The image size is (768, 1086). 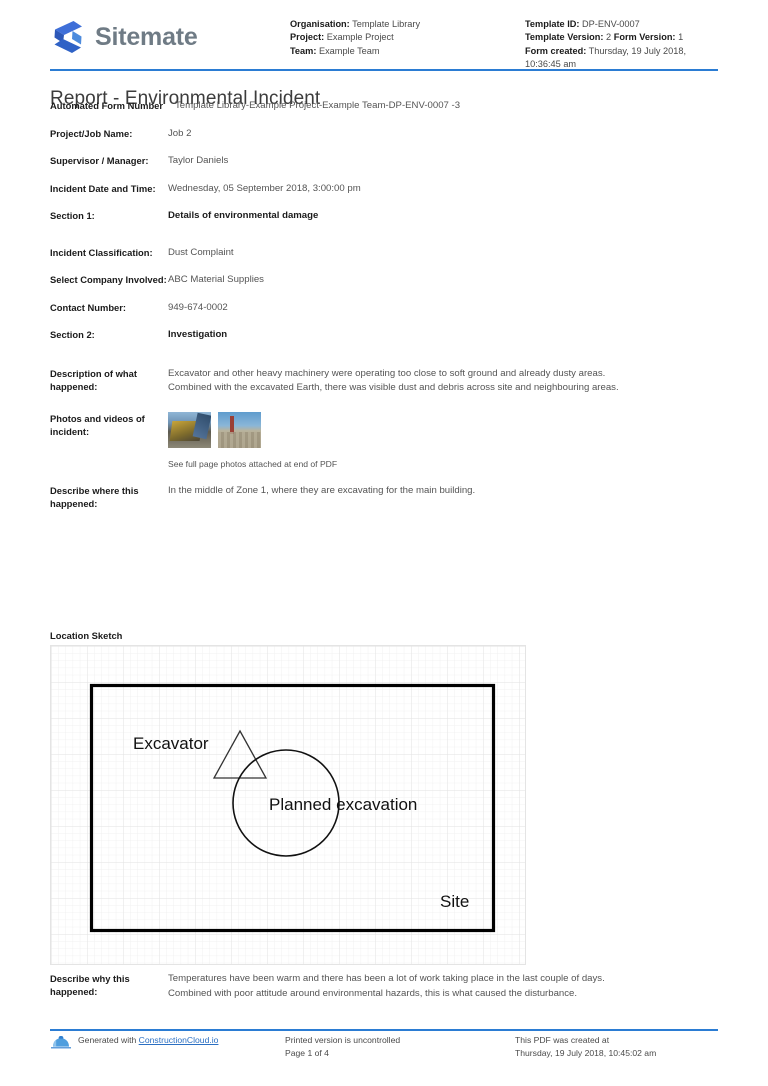 I want to click on meta-team: Team: Example Team, so click(x=407, y=51).